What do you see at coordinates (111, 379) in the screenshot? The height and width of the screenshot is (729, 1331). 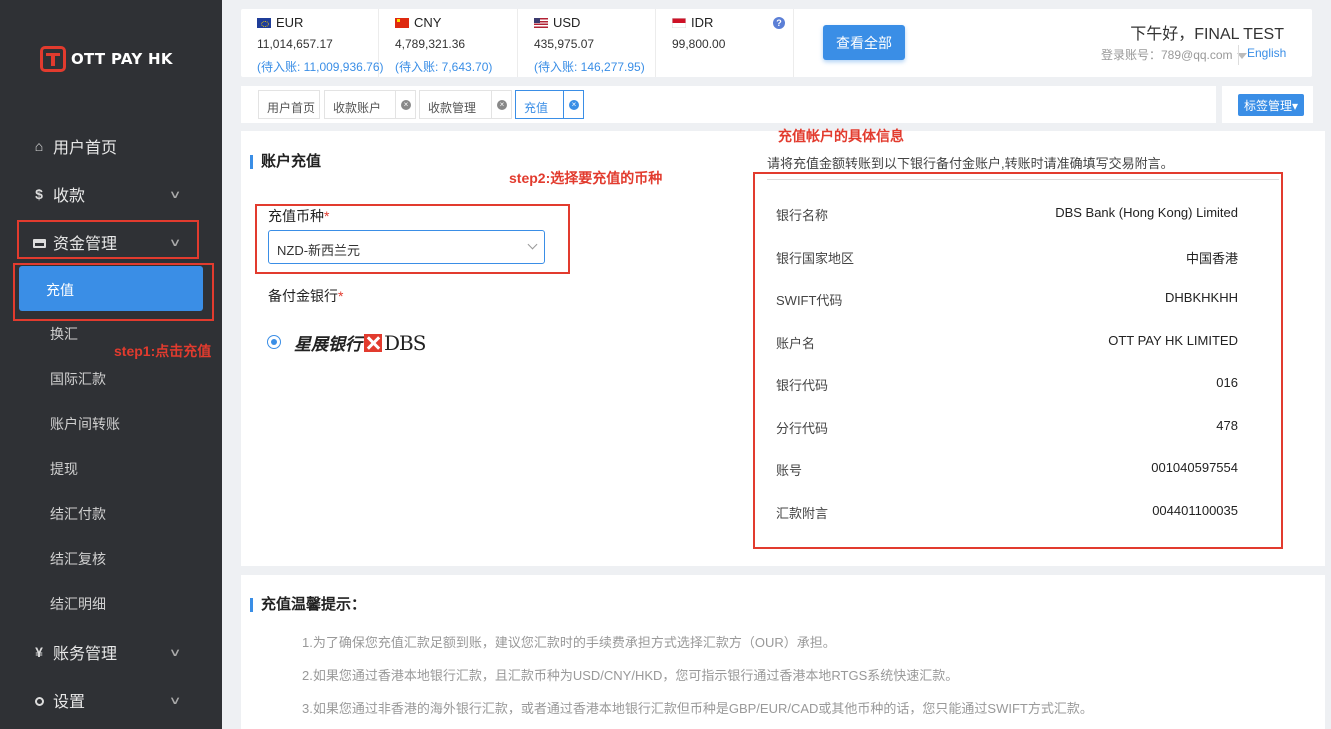 I see `sidebar-subitem-intl-remit: 国际汇款` at bounding box center [111, 379].